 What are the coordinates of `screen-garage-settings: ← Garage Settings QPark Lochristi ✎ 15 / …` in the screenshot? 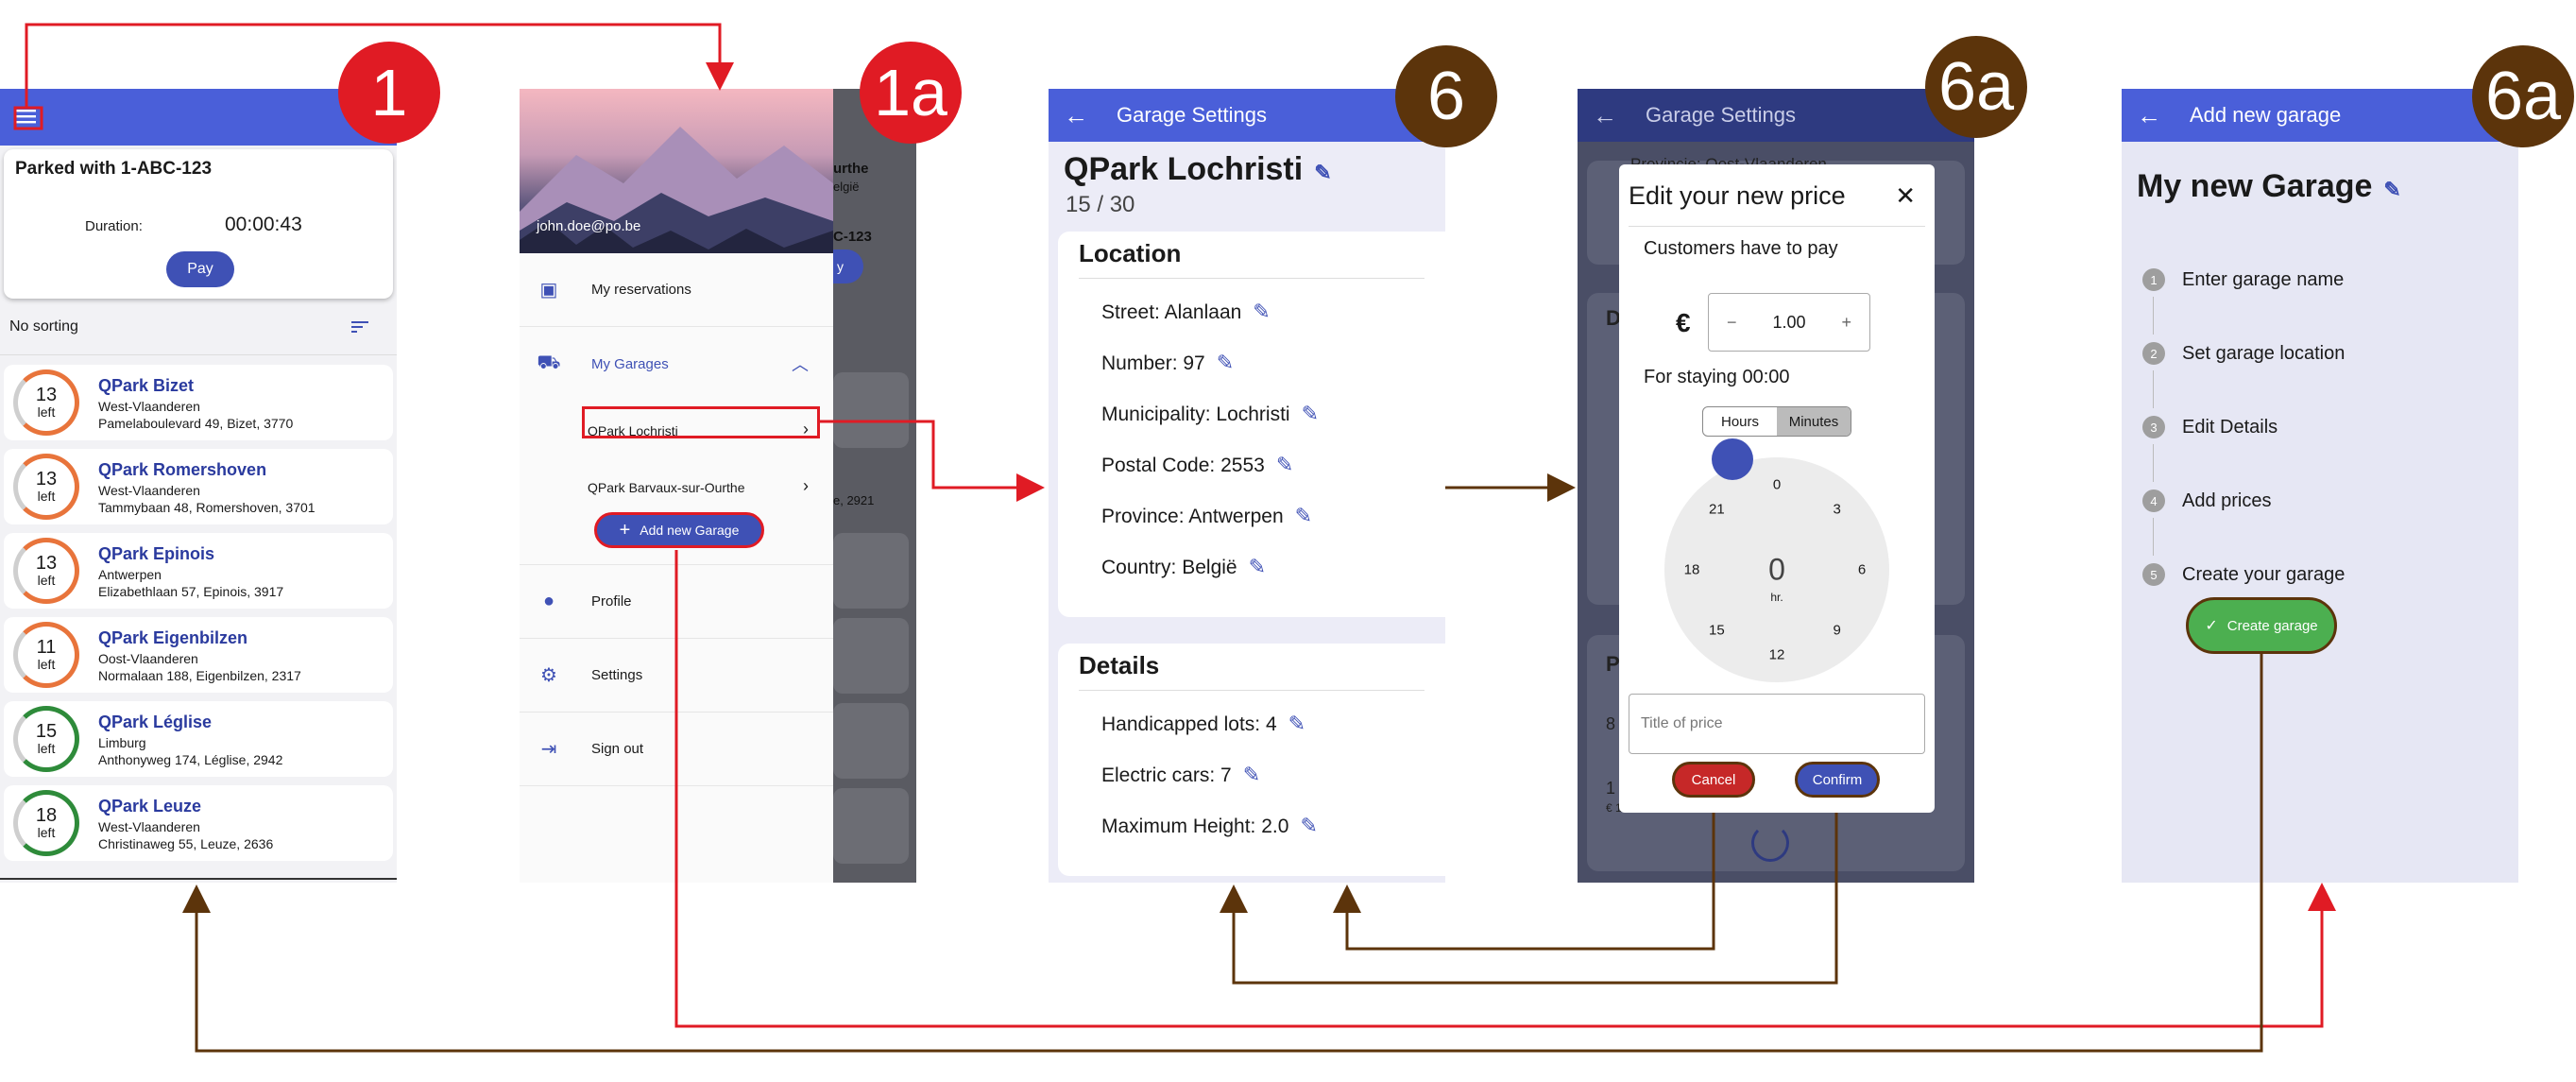 It's located at (1247, 486).